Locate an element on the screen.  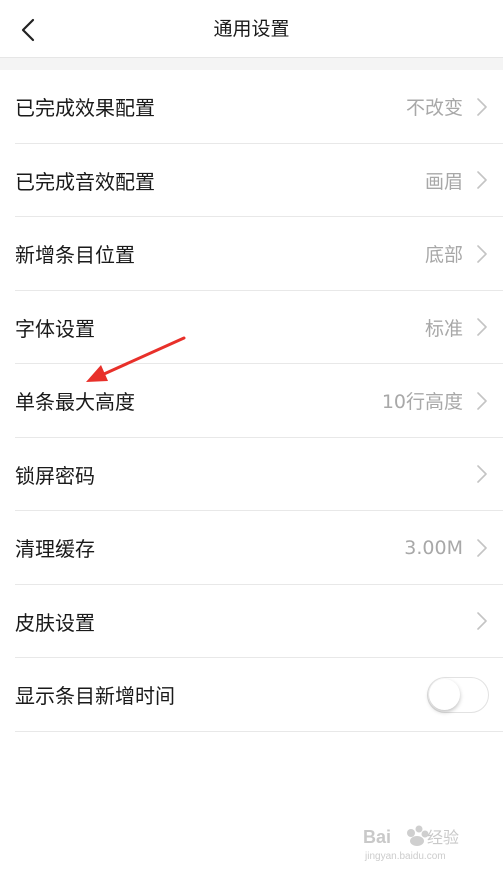
setting-label: 已完成效果配置 is located at coordinates (85, 108).